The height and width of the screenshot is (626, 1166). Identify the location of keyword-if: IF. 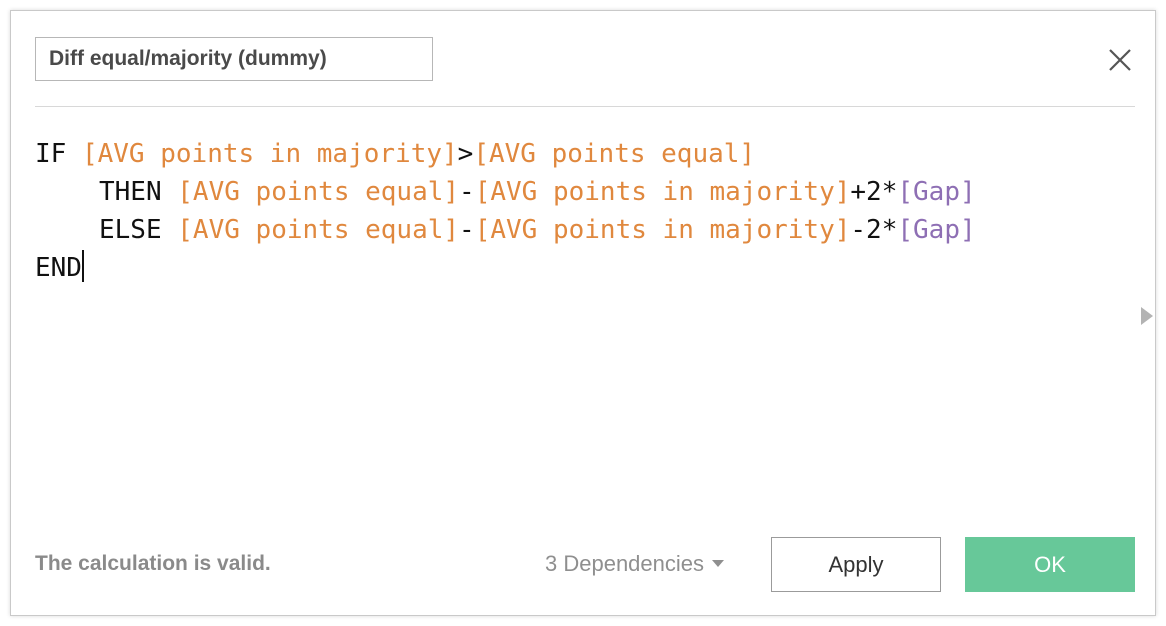
(51, 154).